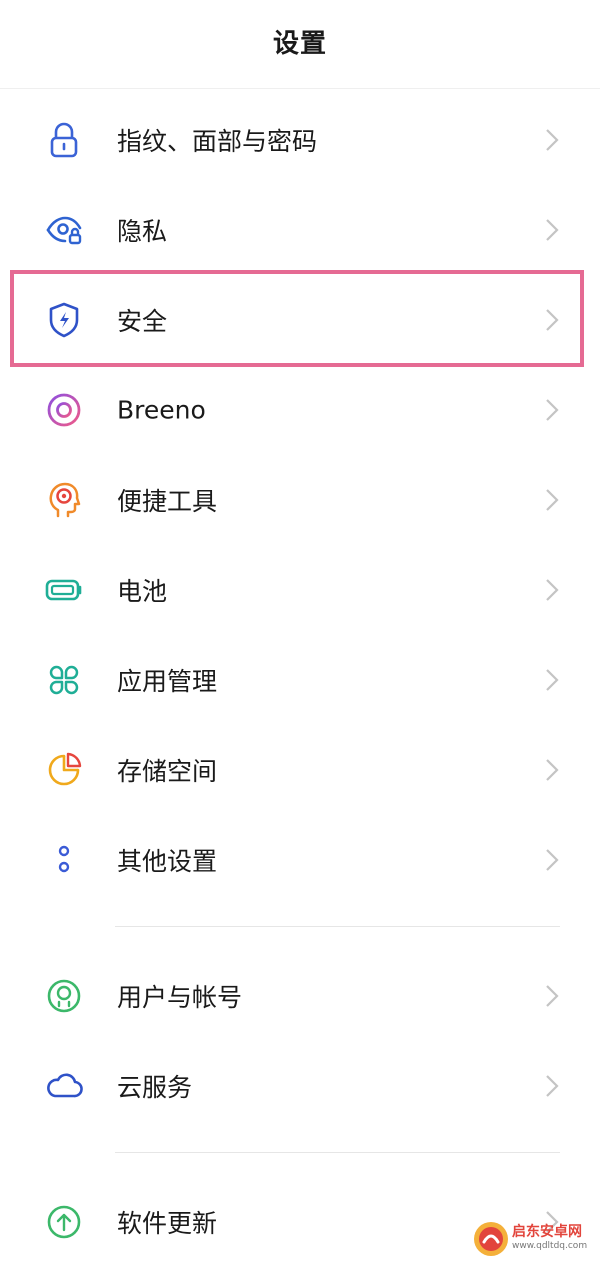 Image resolution: width=600 pixels, height=1267 pixels. What do you see at coordinates (155, 1087) in the screenshot?
I see `settings-item-label: 云服务` at bounding box center [155, 1087].